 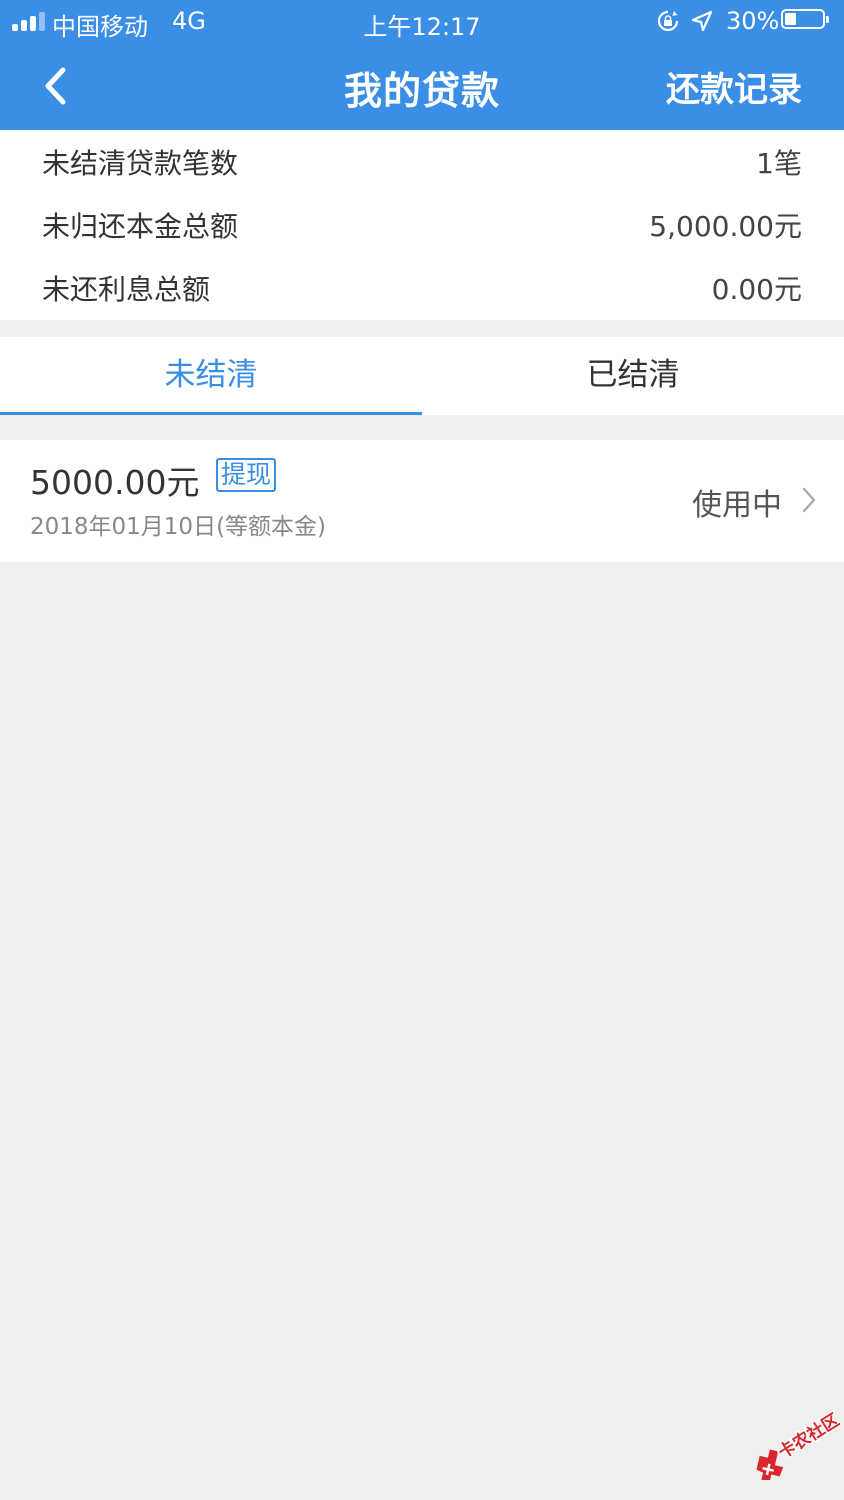 What do you see at coordinates (246, 475) in the screenshot?
I see `loan-type-badge: 提现` at bounding box center [246, 475].